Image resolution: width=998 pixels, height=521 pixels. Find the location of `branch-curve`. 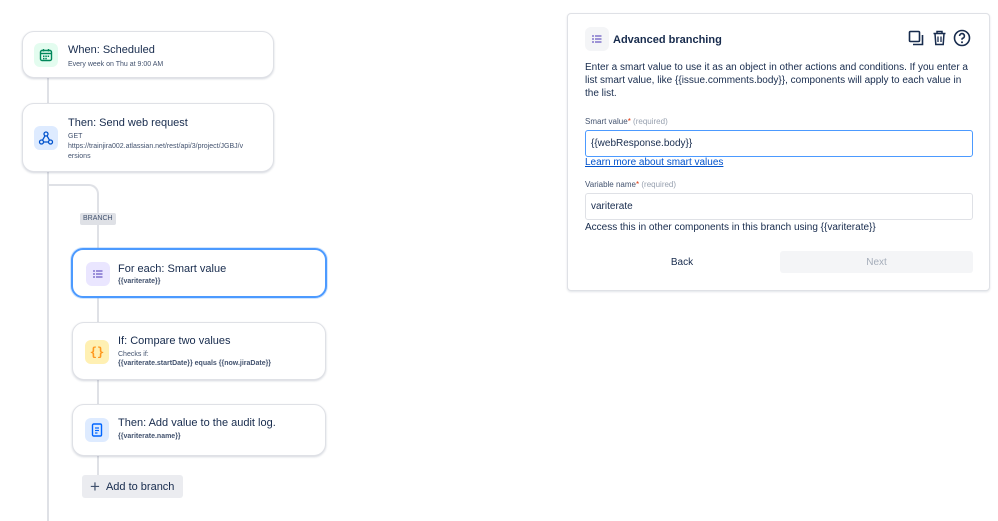

branch-curve is located at coordinates (73, 191).